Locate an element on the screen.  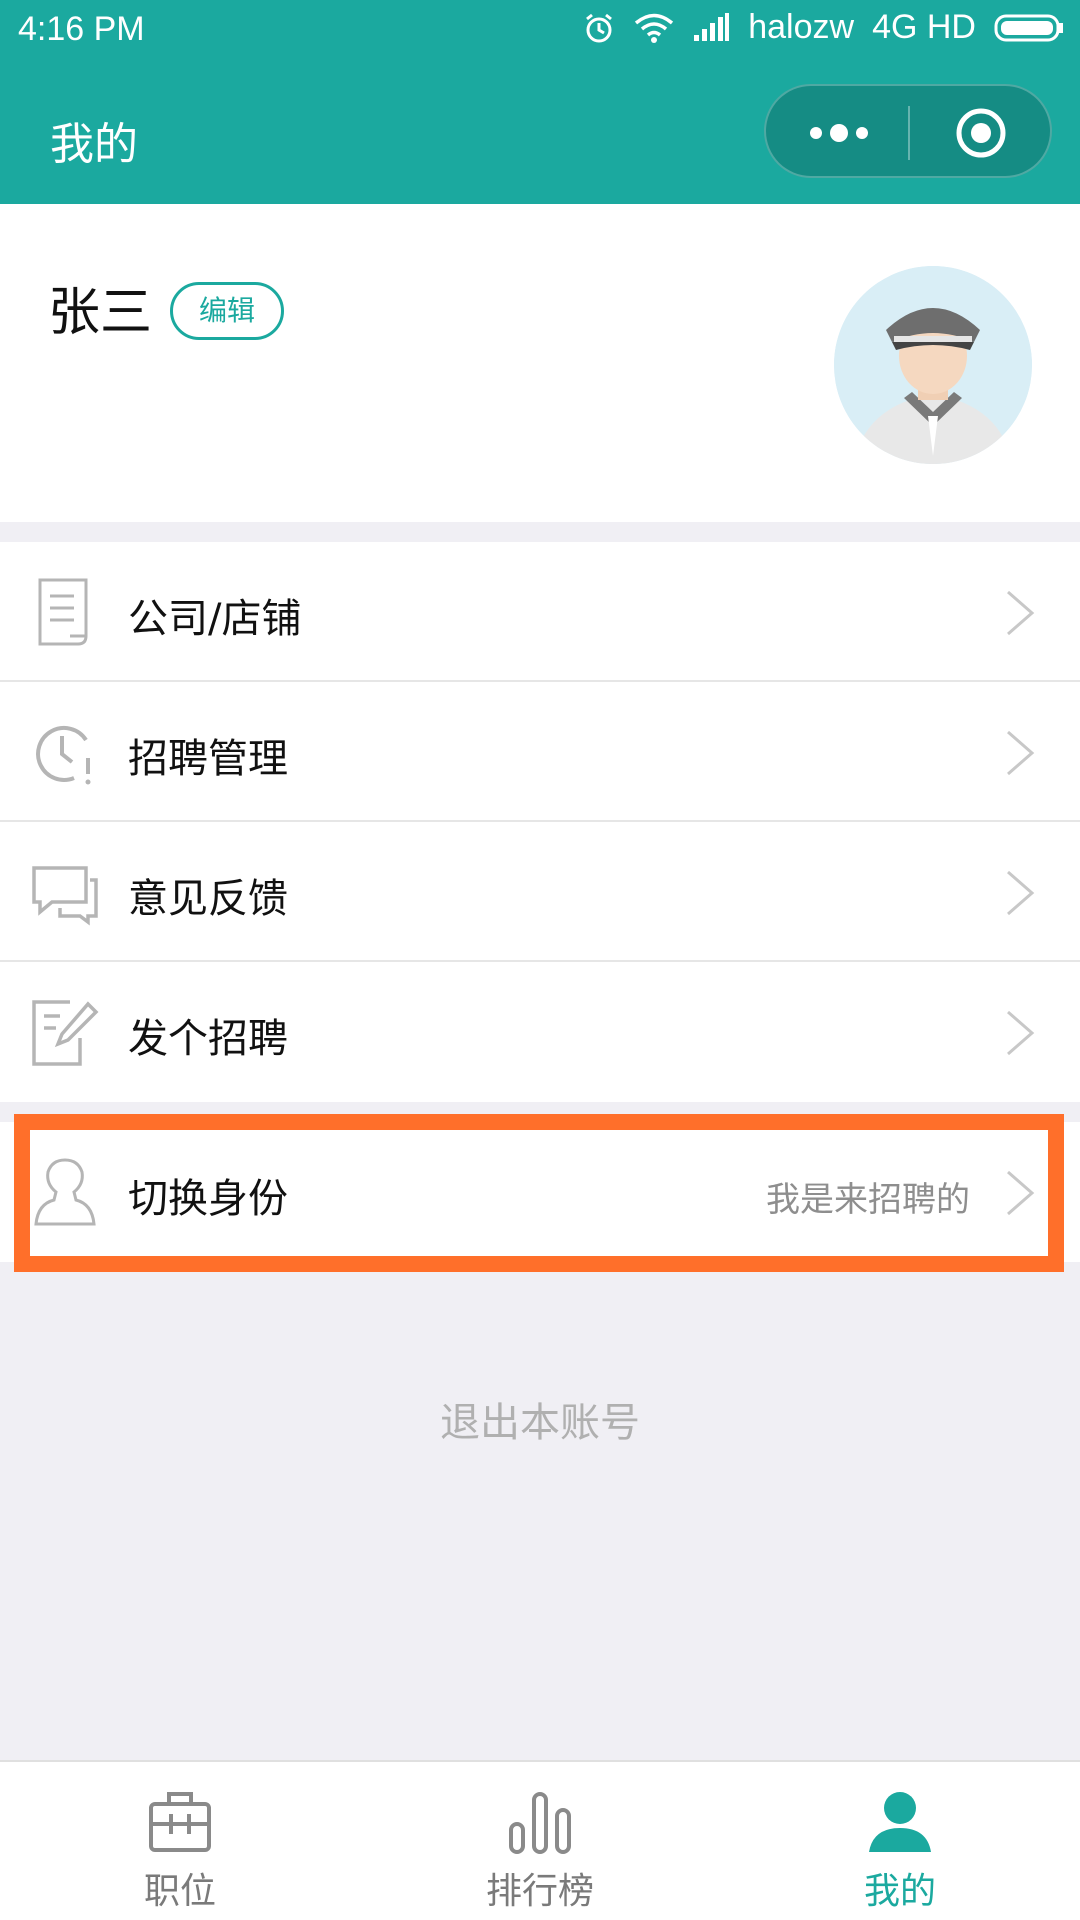
signal-icon is located at coordinates (711, 27).